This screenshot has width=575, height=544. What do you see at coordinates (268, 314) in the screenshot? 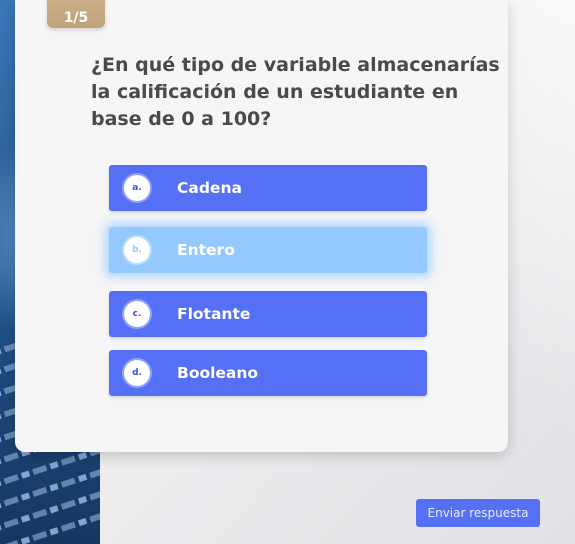
I see `option-c: c. Flotante` at bounding box center [268, 314].